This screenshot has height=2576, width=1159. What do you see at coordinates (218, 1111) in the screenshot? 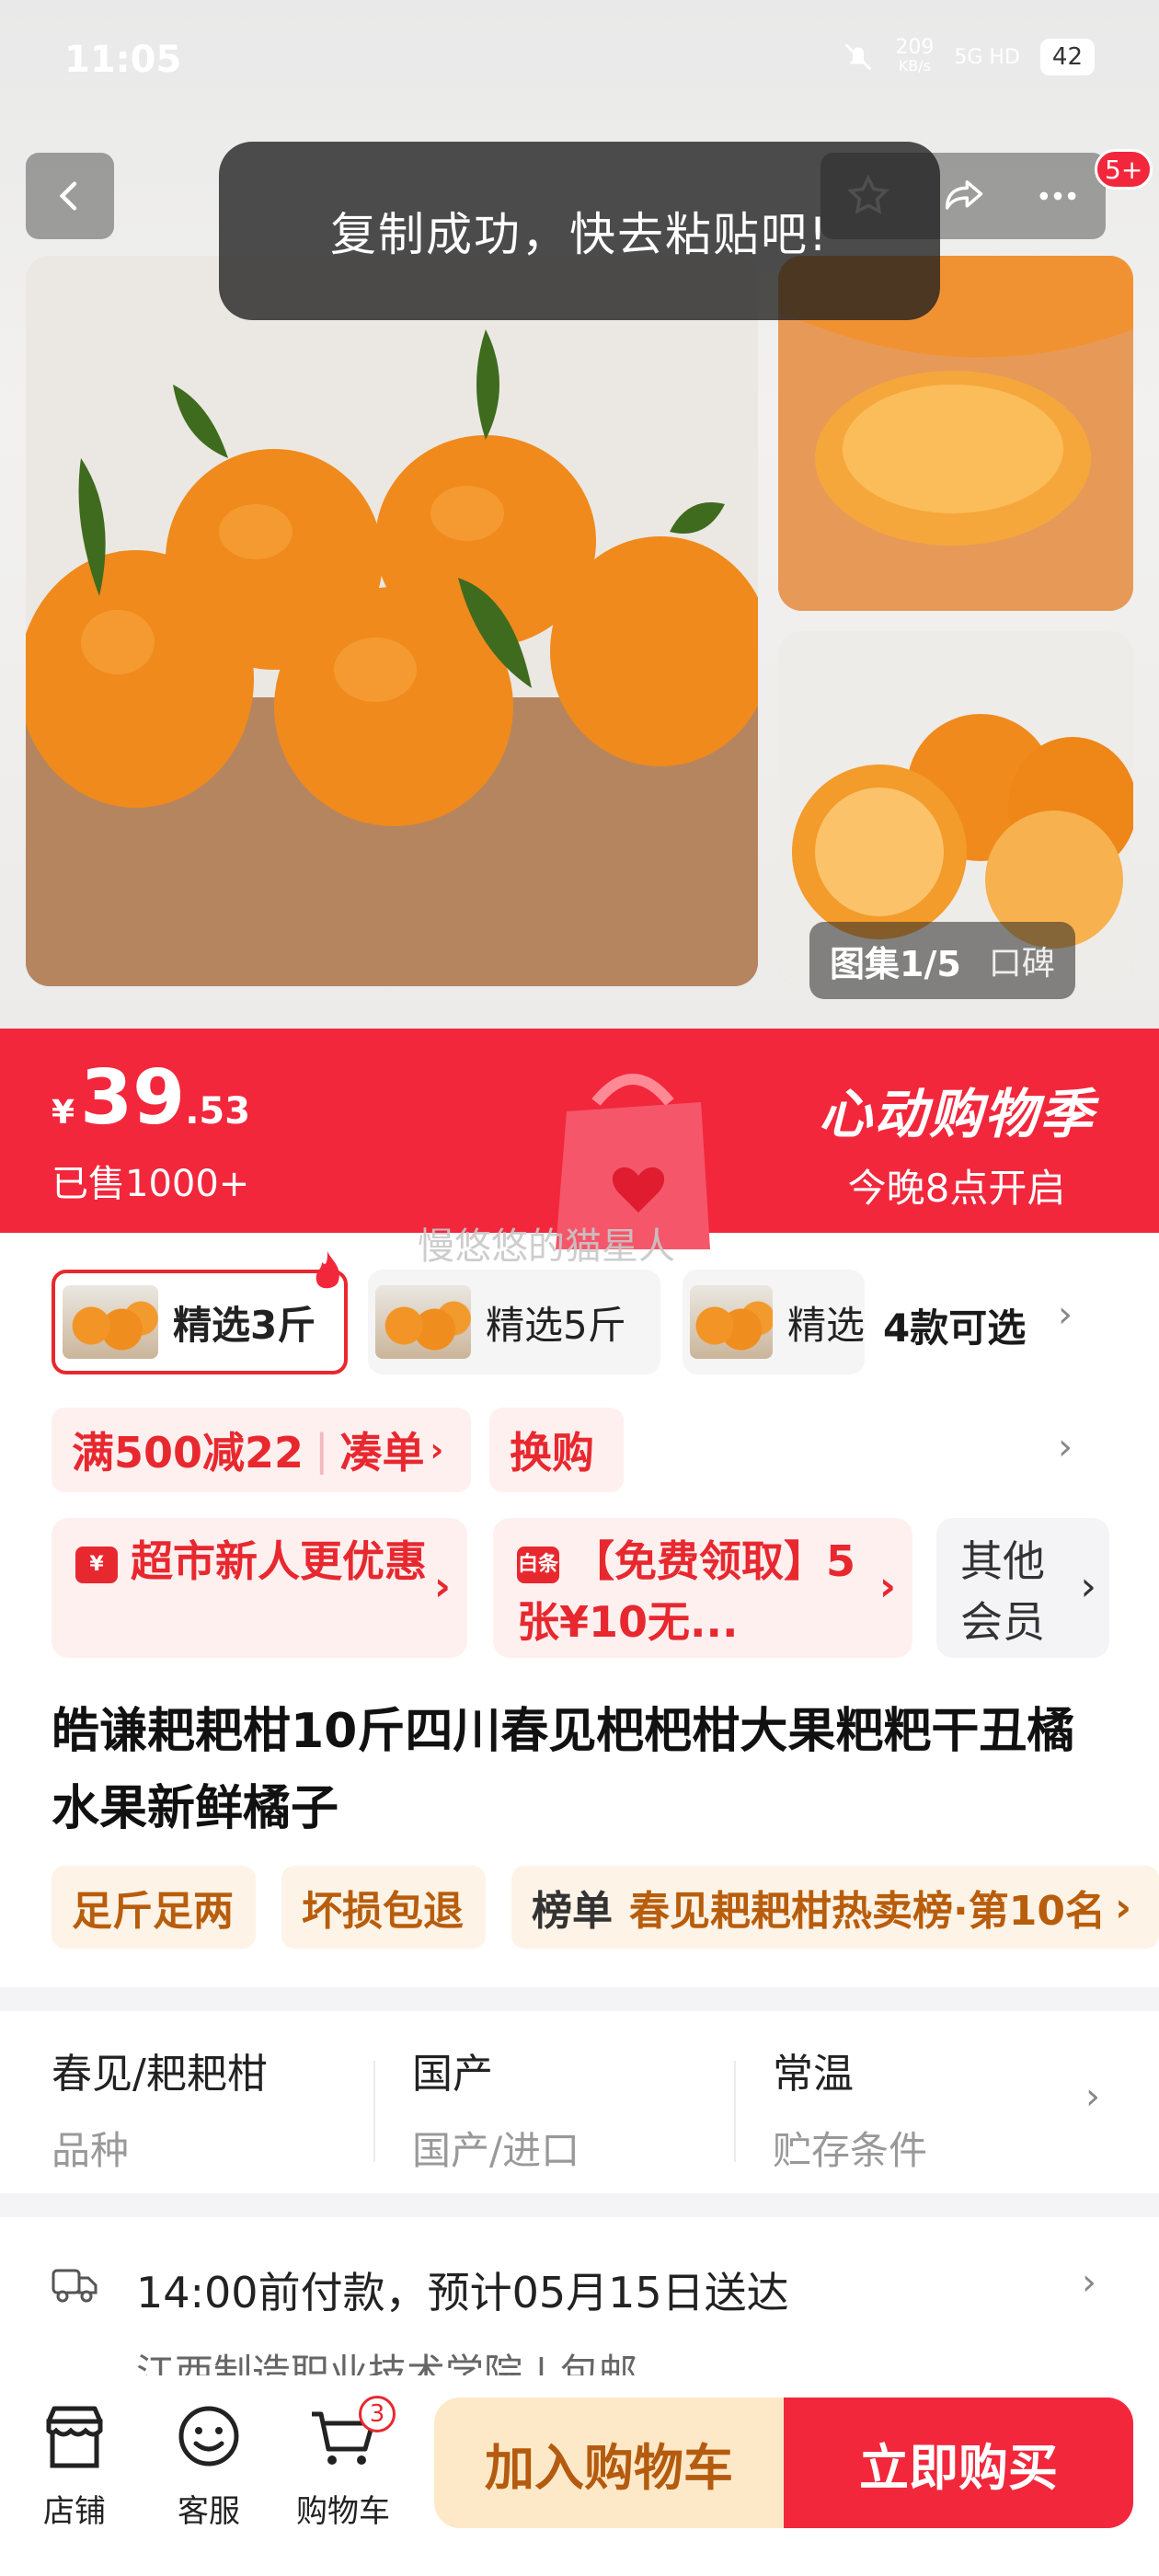
I see `price-decimal: .53` at bounding box center [218, 1111].